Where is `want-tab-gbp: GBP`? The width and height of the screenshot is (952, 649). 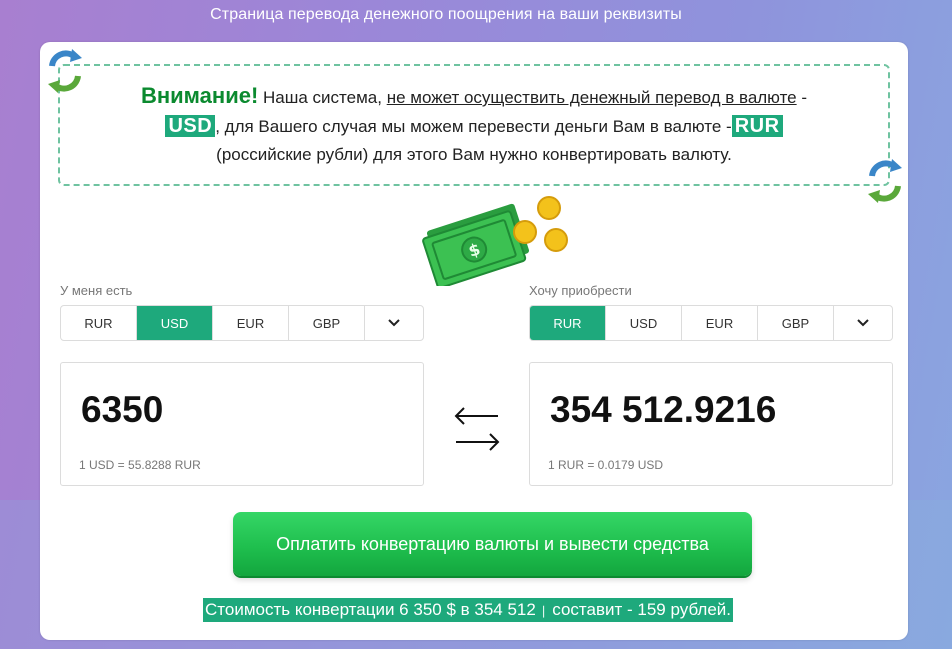 want-tab-gbp: GBP is located at coordinates (796, 323).